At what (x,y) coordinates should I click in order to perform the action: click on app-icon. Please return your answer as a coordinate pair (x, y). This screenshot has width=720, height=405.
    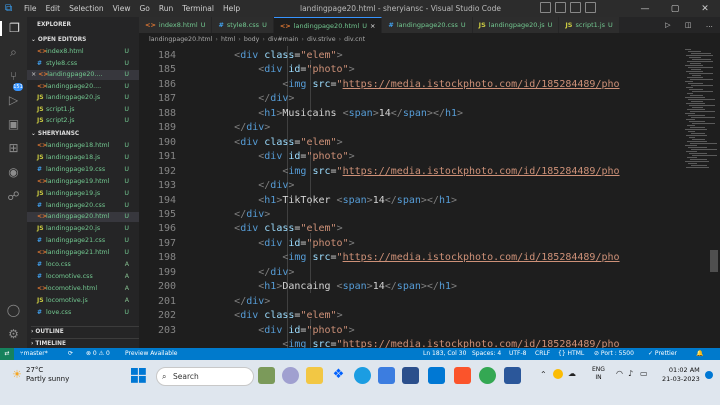
    Looking at the image, I should click on (410, 375).